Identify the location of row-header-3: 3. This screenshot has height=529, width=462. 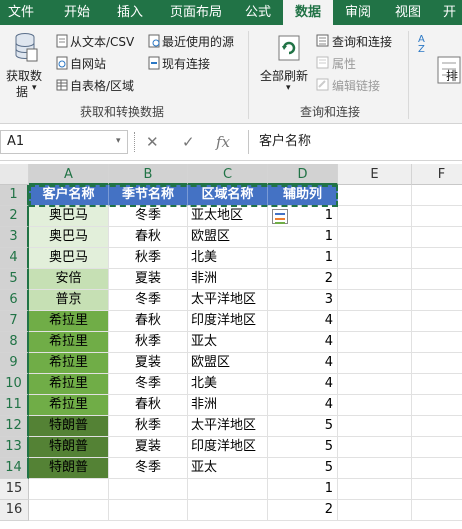
(14, 237).